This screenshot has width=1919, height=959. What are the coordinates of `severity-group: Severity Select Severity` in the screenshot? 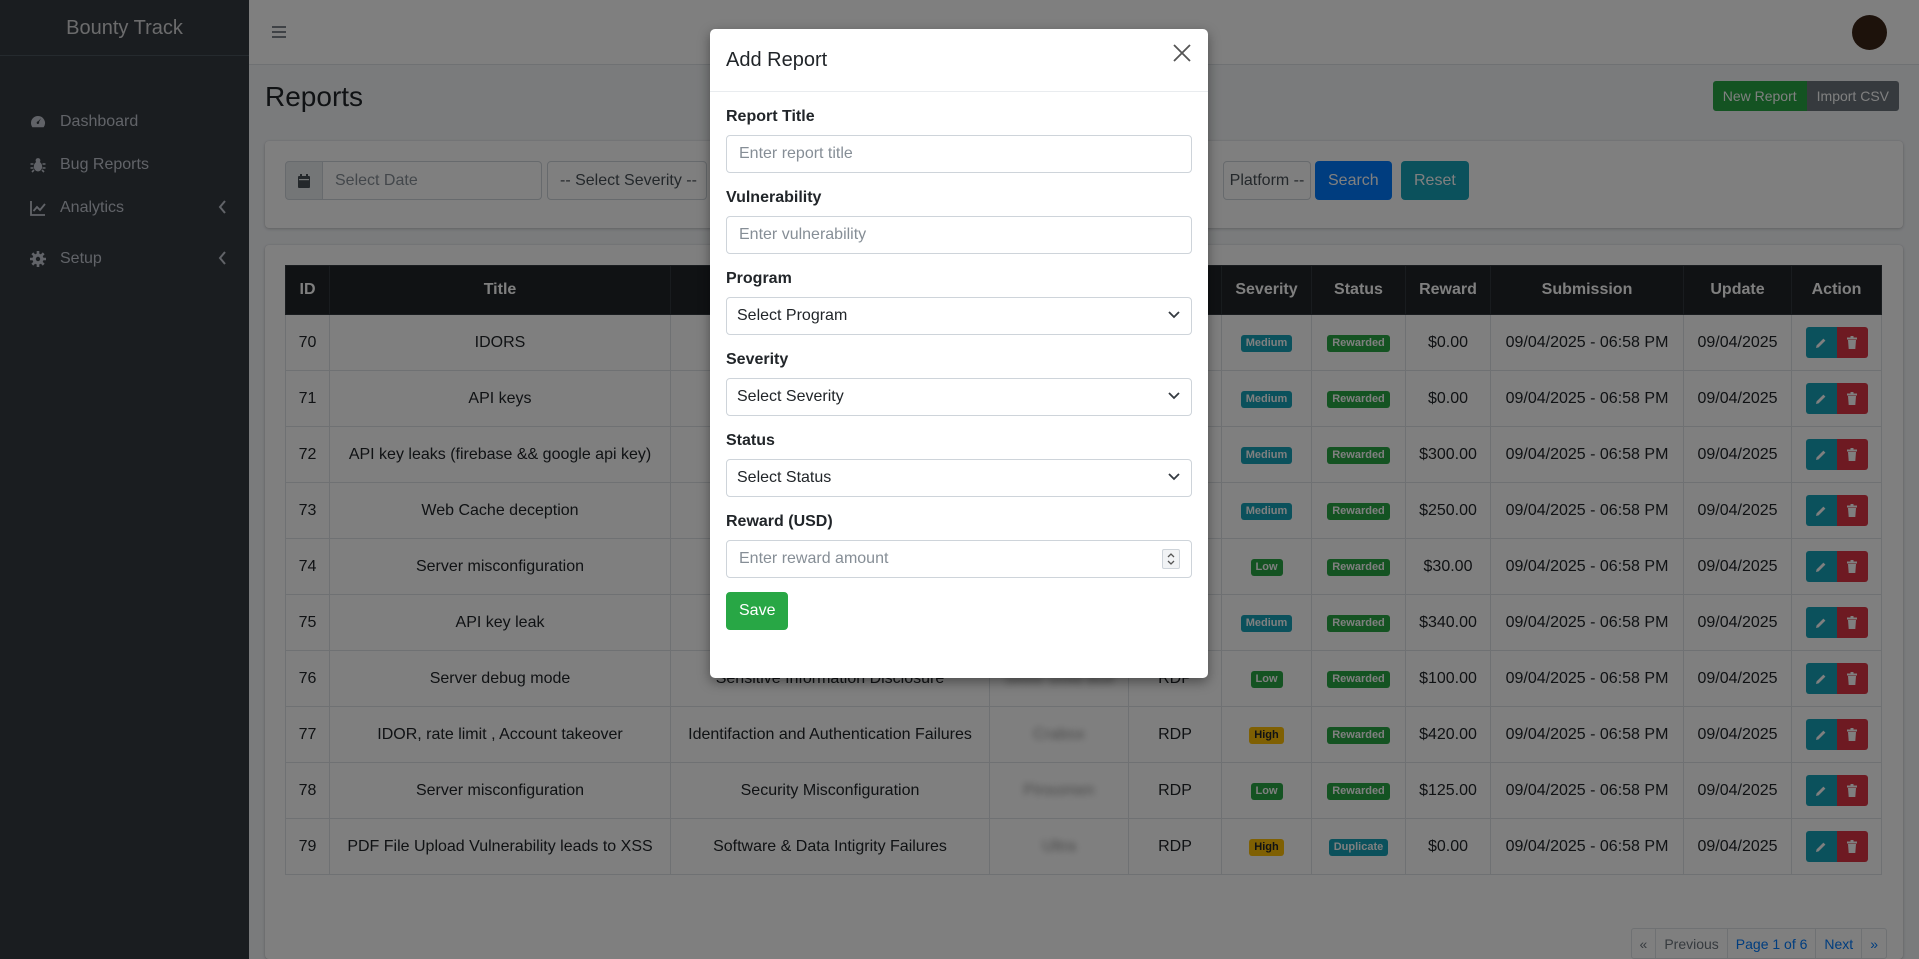 It's located at (959, 383).